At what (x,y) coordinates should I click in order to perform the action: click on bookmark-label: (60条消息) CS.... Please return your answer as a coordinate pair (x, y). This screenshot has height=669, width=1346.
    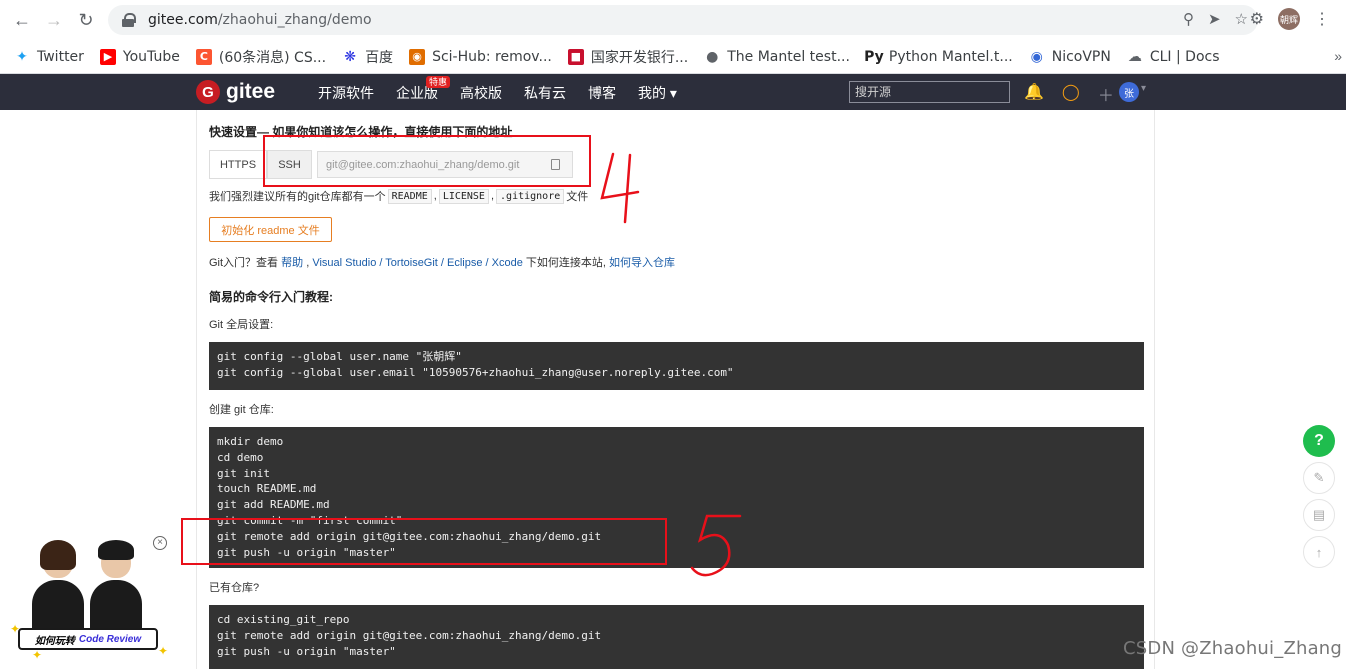
    Looking at the image, I should click on (272, 57).